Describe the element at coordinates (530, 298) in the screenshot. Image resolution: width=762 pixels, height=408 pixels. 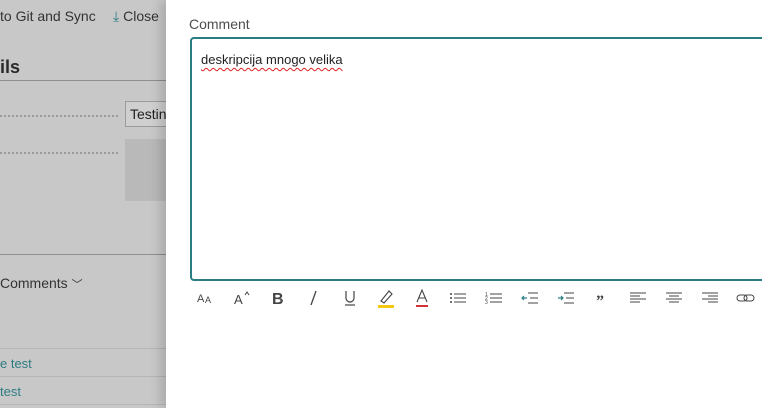
I see `outdent-icon` at that location.